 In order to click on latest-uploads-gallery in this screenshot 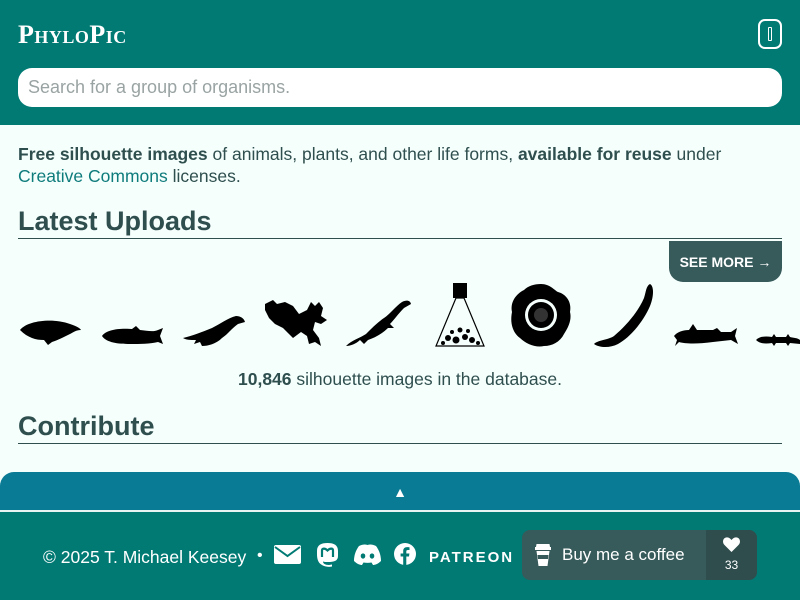, I will do `click(400, 316)`.